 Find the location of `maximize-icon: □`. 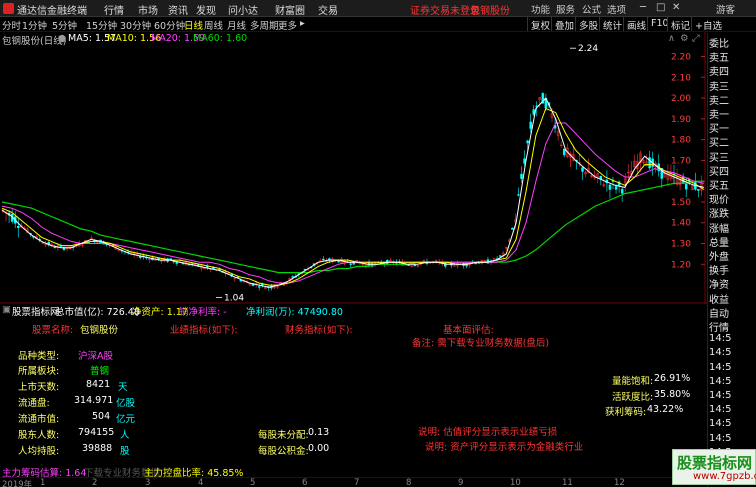

maximize-icon: □ is located at coordinates (660, 7).